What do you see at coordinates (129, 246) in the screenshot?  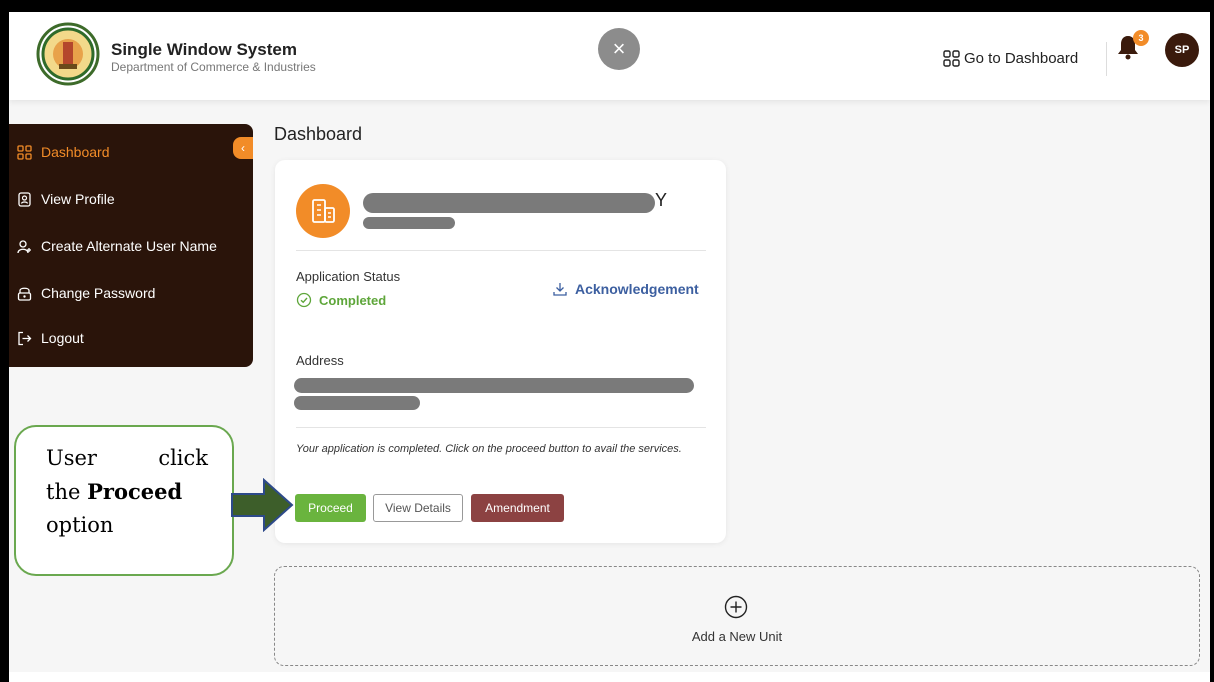 I see `sidebar-item-label: Create Alternate User Name` at bounding box center [129, 246].